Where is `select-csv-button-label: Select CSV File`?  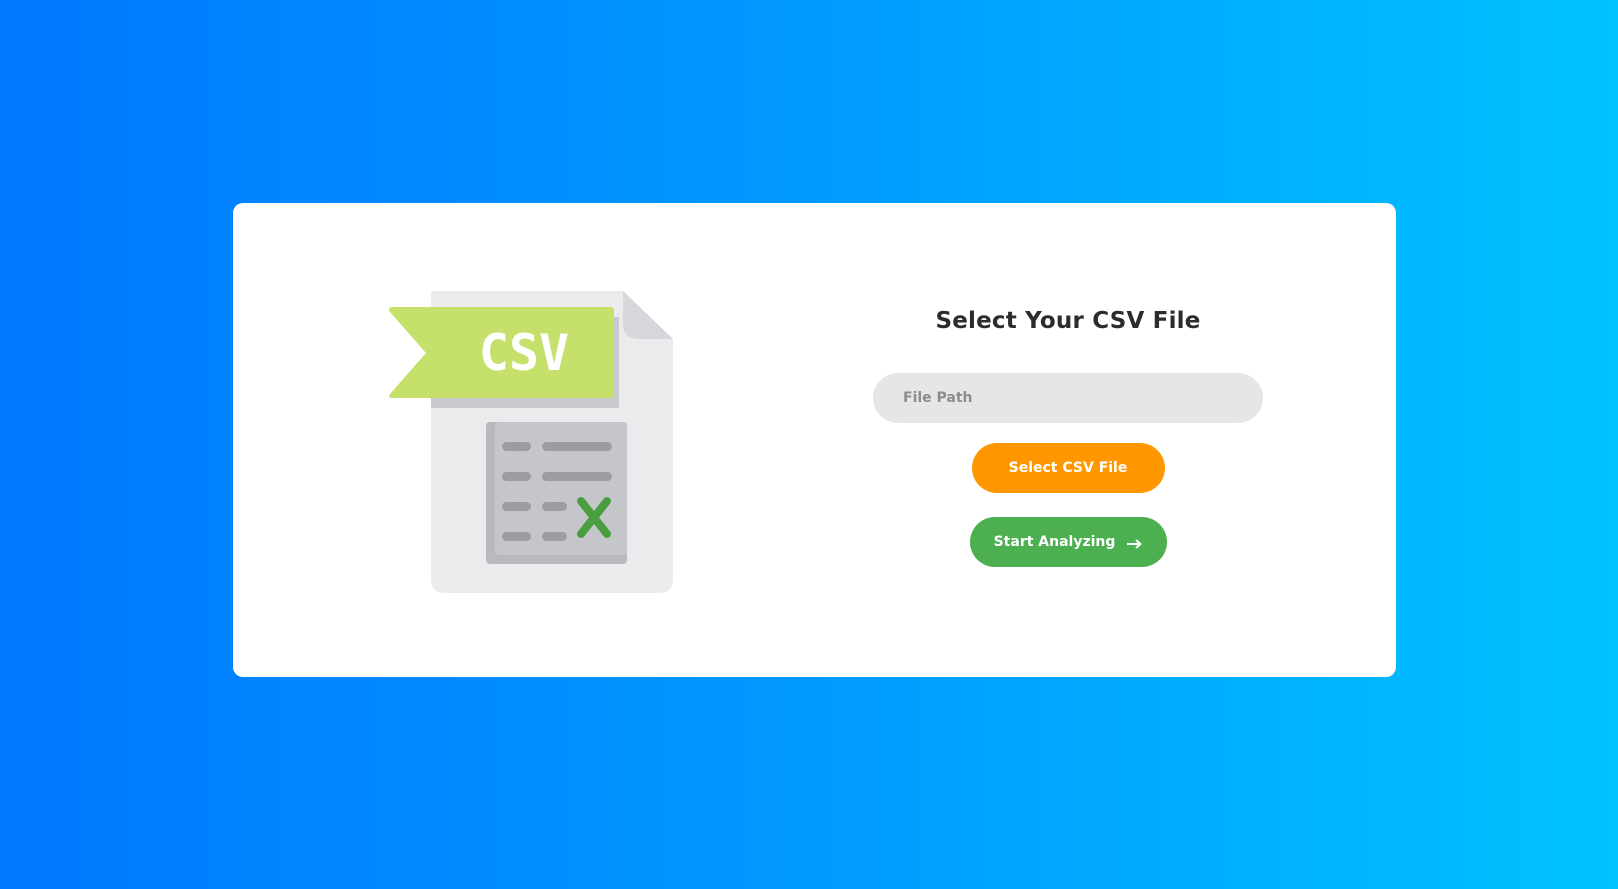
select-csv-button-label: Select CSV File is located at coordinates (1068, 468).